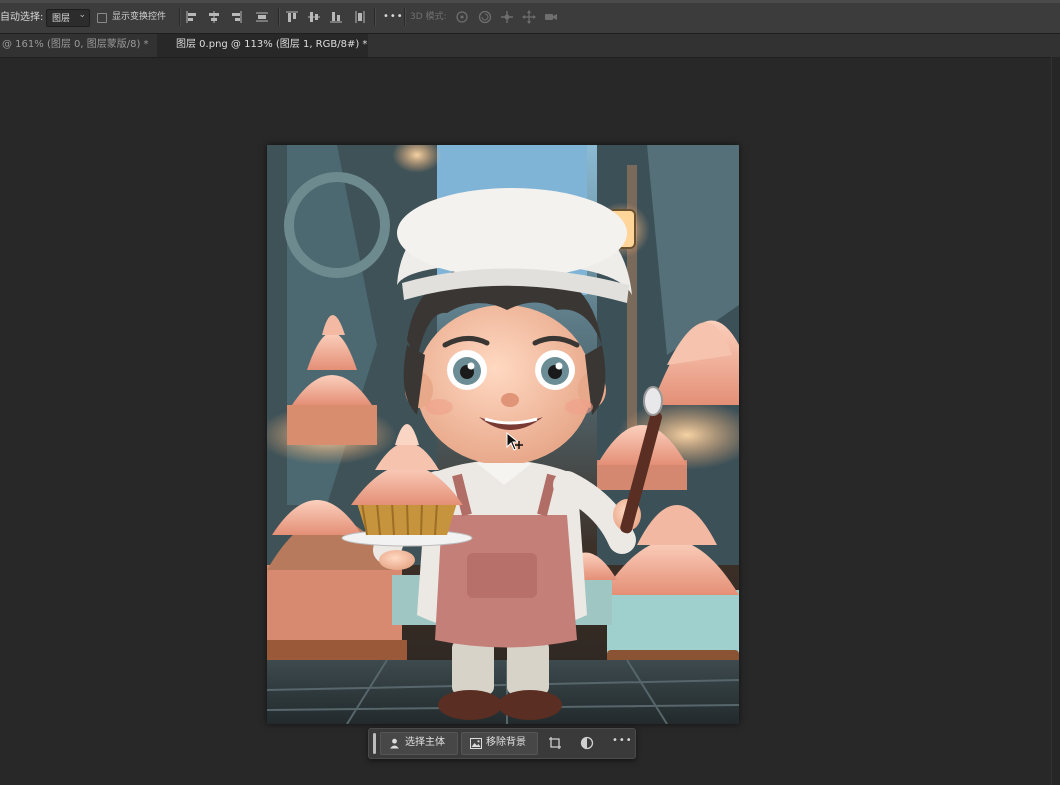 Image resolution: width=1060 pixels, height=785 pixels. I want to click on contextual-task-bar: 选择主体 移除背景 •••, so click(502, 743).